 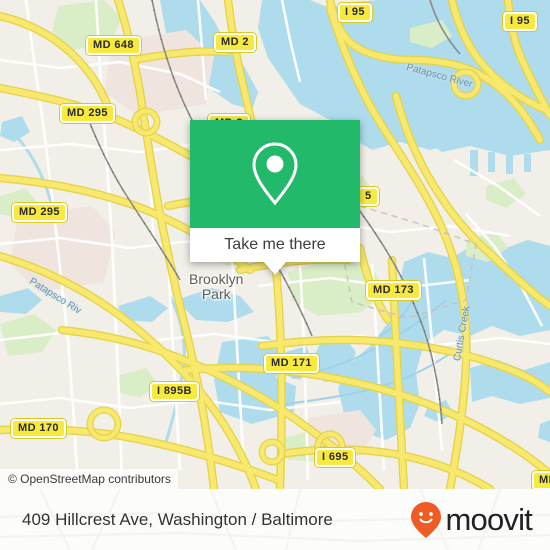 I want to click on shield-md-171: MD 171, so click(x=291, y=363).